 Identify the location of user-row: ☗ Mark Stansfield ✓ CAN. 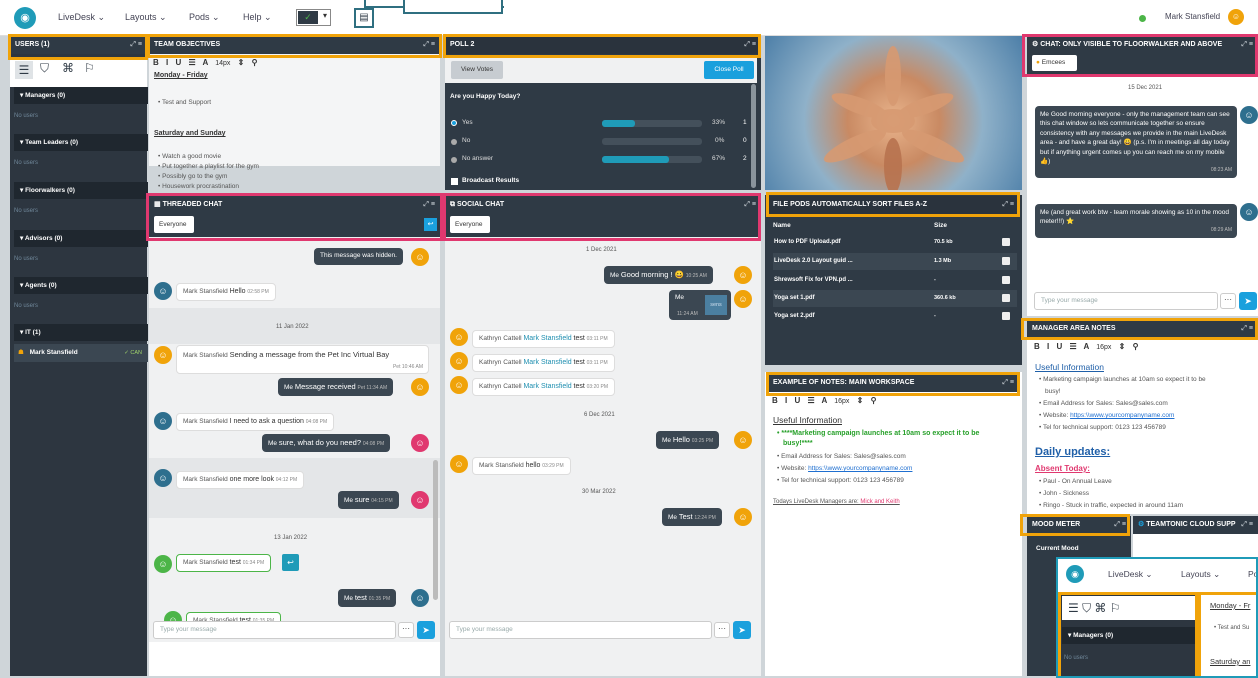
(81, 353).